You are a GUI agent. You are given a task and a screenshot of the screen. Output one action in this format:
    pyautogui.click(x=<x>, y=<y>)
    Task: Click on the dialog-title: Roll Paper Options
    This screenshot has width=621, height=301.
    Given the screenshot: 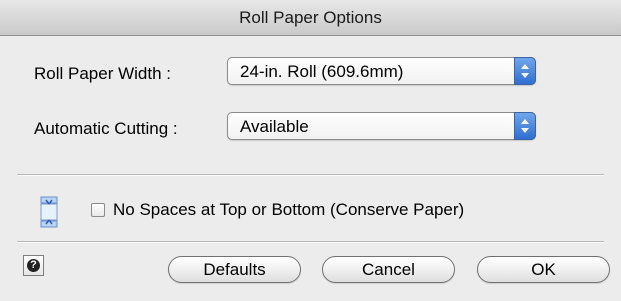 What is the action you would take?
    pyautogui.click(x=310, y=17)
    